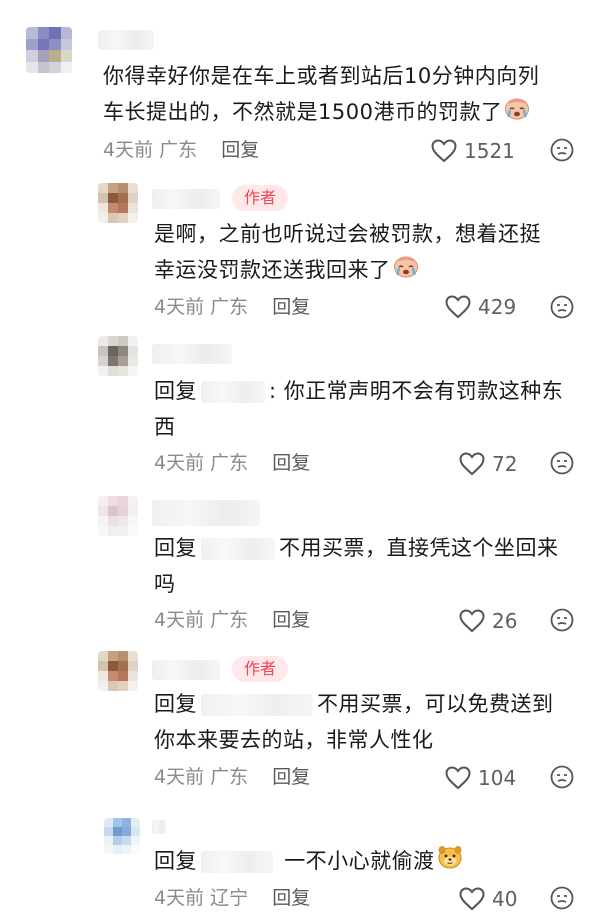 The width and height of the screenshot is (600, 915). What do you see at coordinates (364, 252) in the screenshot?
I see `comment-text: 是啊，之前也听说过会被罚款，想着还挺 幸运没罚款还送我回来了` at bounding box center [364, 252].